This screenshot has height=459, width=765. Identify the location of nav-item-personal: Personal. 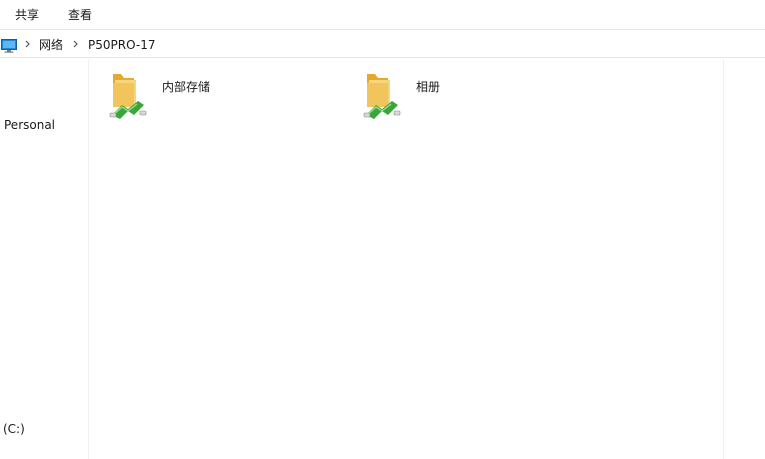
(29, 125).